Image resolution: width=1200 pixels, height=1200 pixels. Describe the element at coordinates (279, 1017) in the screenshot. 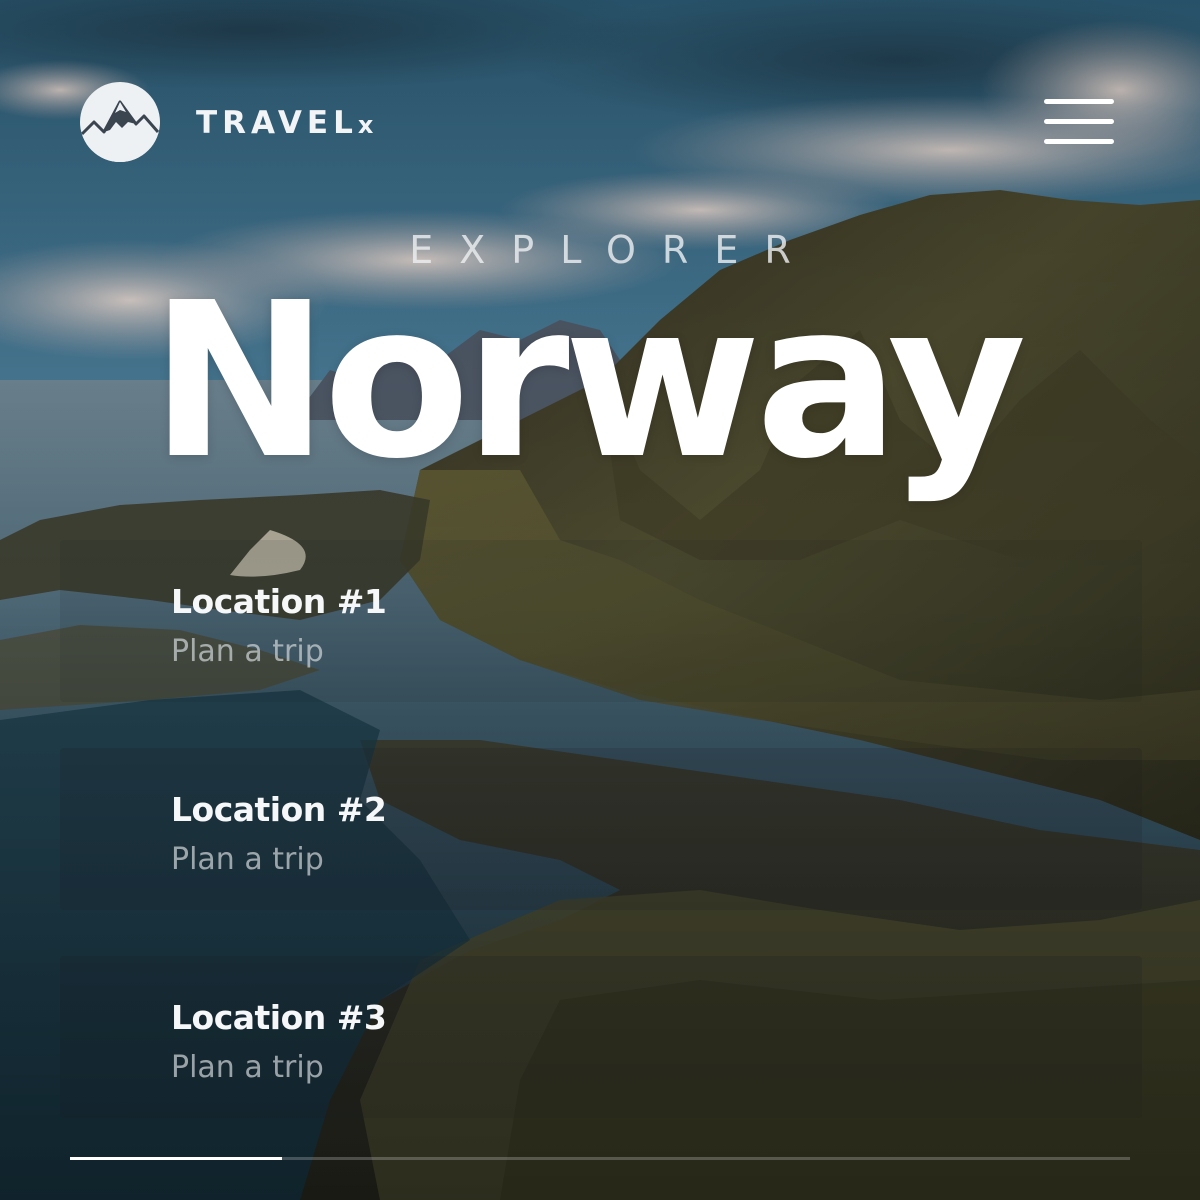

I see `location-title: Location #3` at that location.